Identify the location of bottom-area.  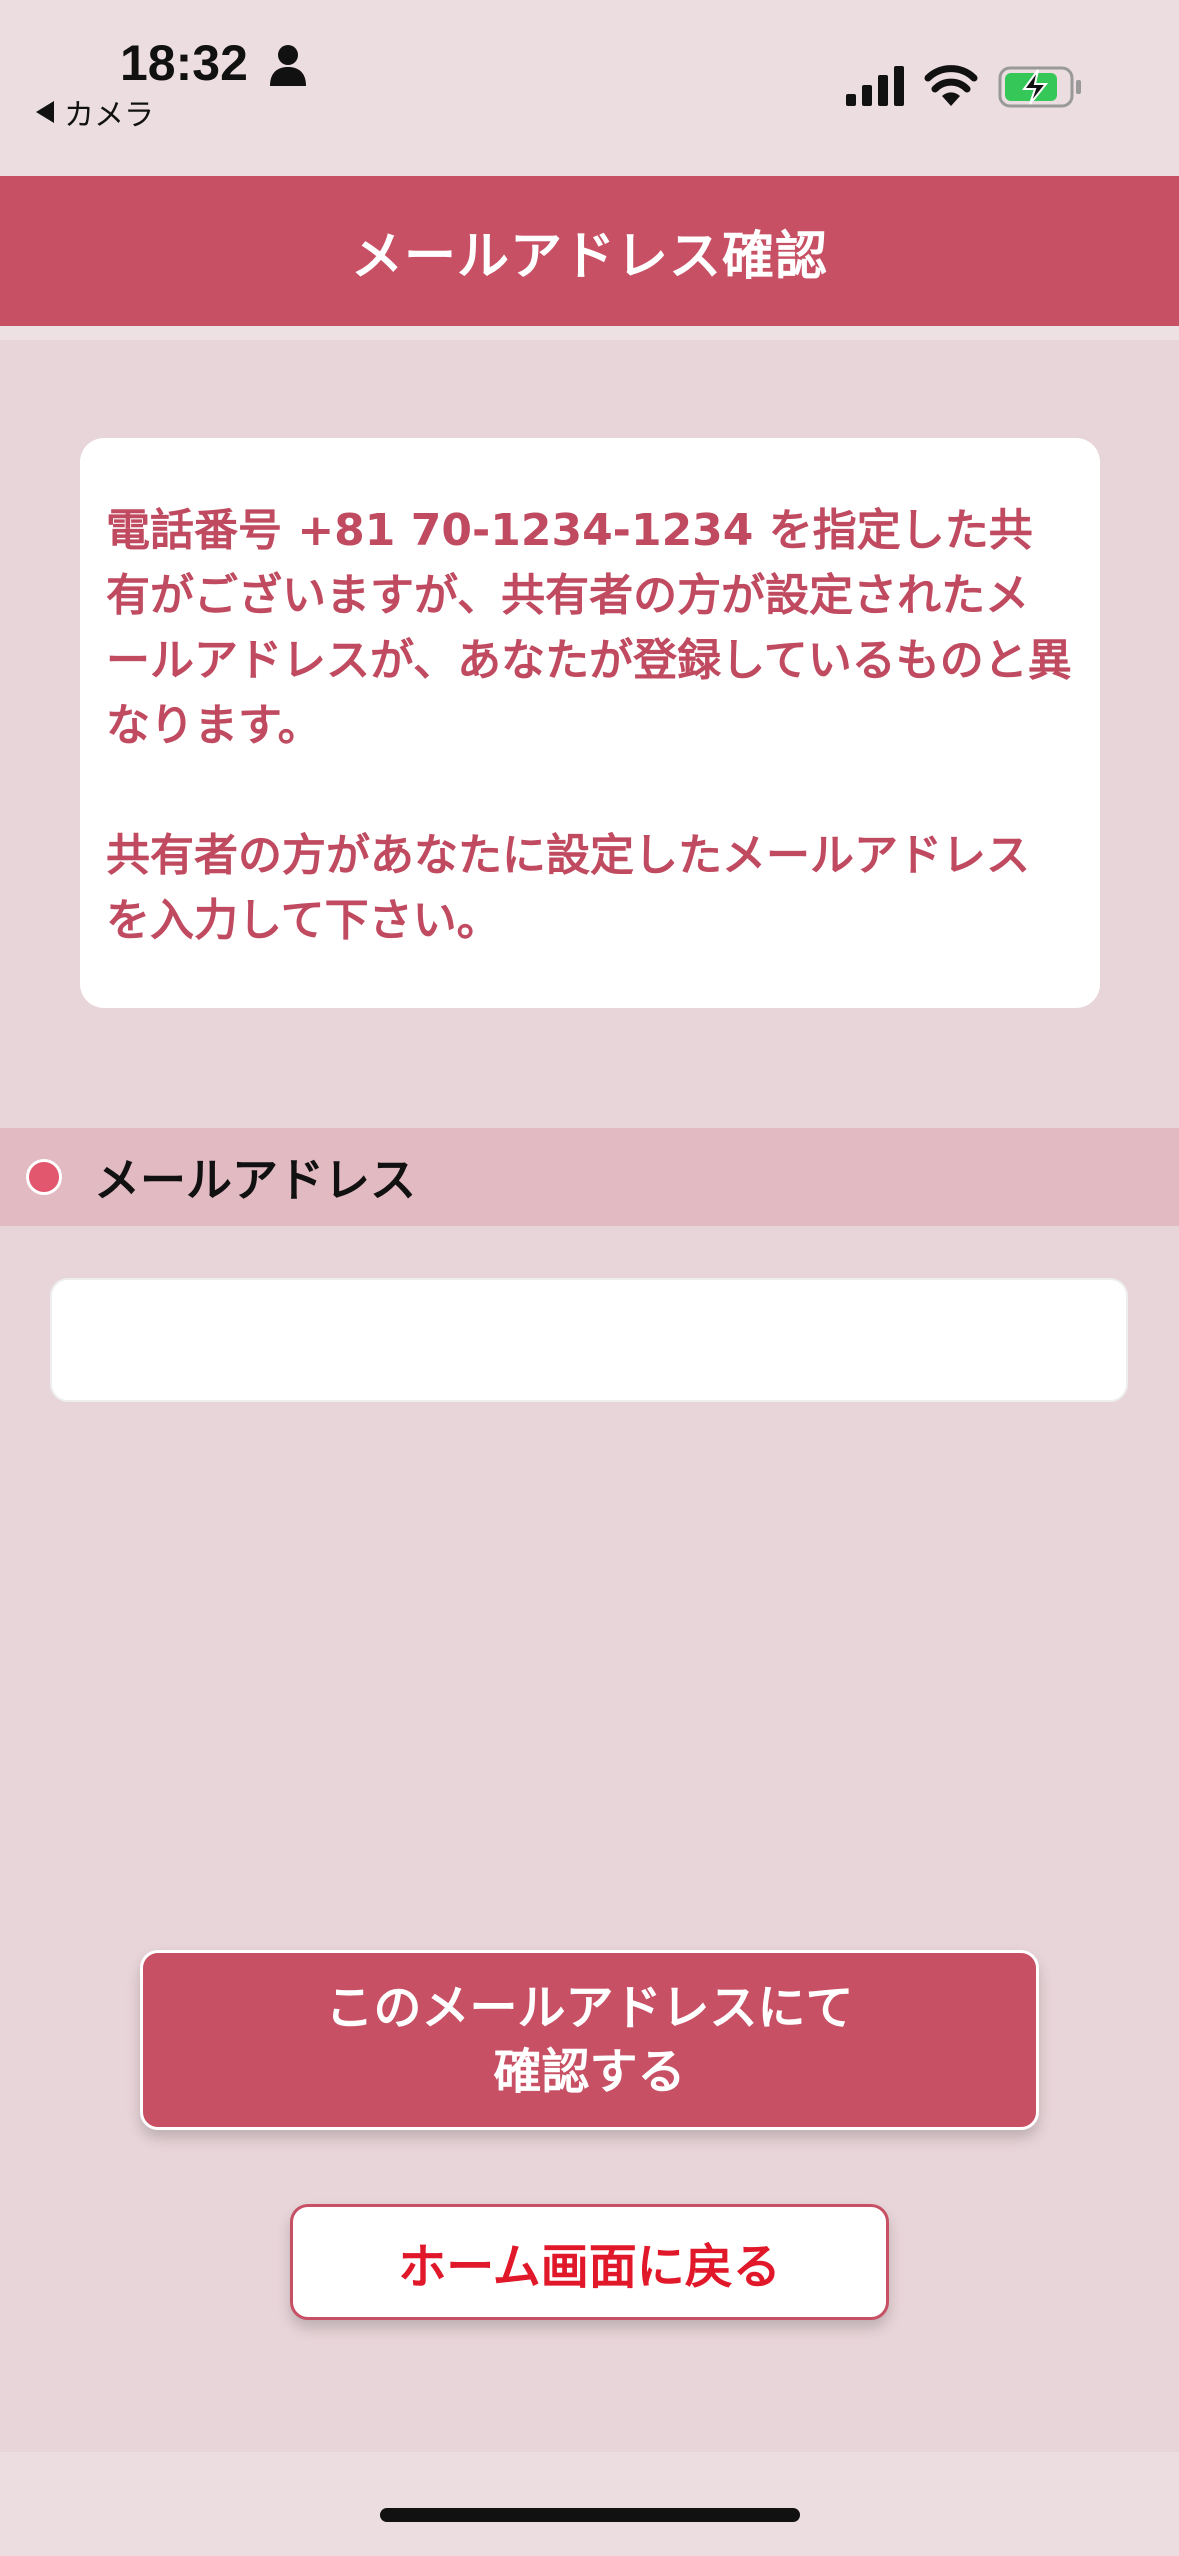
(589, 2504).